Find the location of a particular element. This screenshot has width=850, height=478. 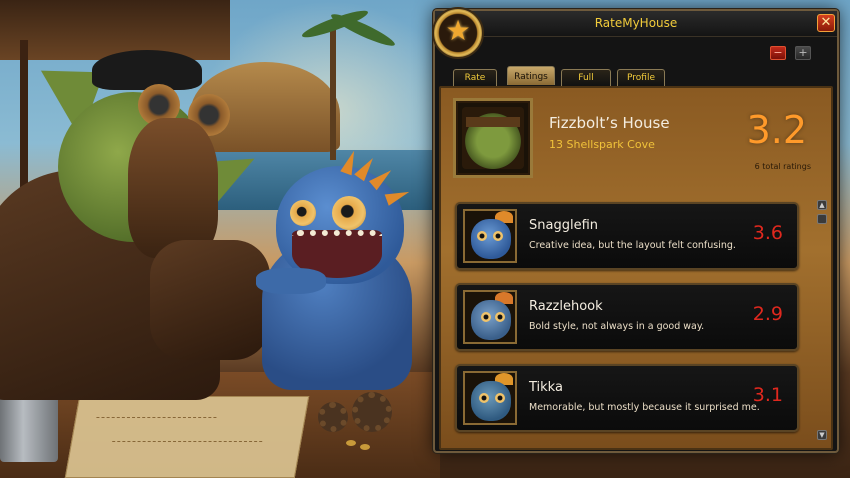

scroll-up-icon: ▲ is located at coordinates (822, 205).